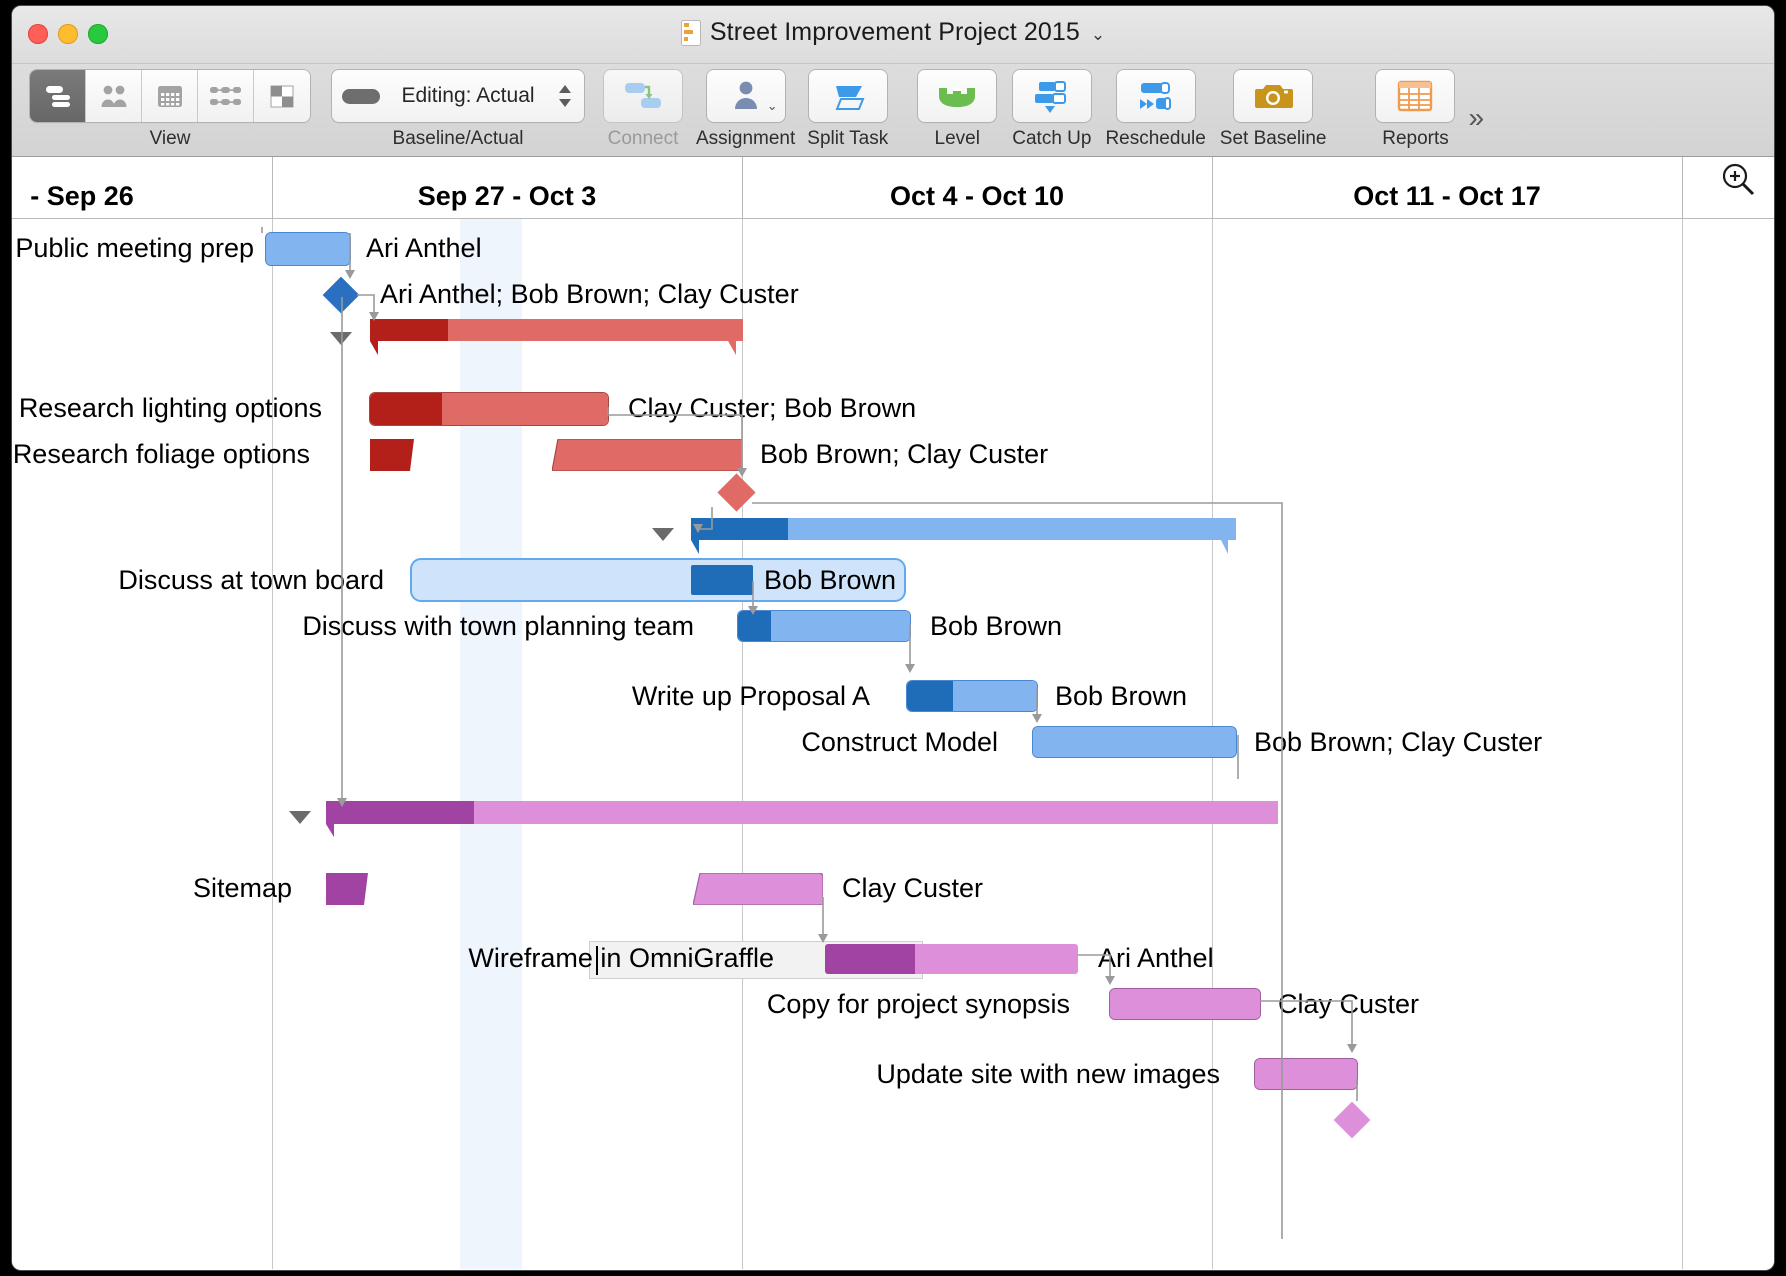 The width and height of the screenshot is (1786, 1276). I want to click on reports-group: Reports, so click(1415, 110).